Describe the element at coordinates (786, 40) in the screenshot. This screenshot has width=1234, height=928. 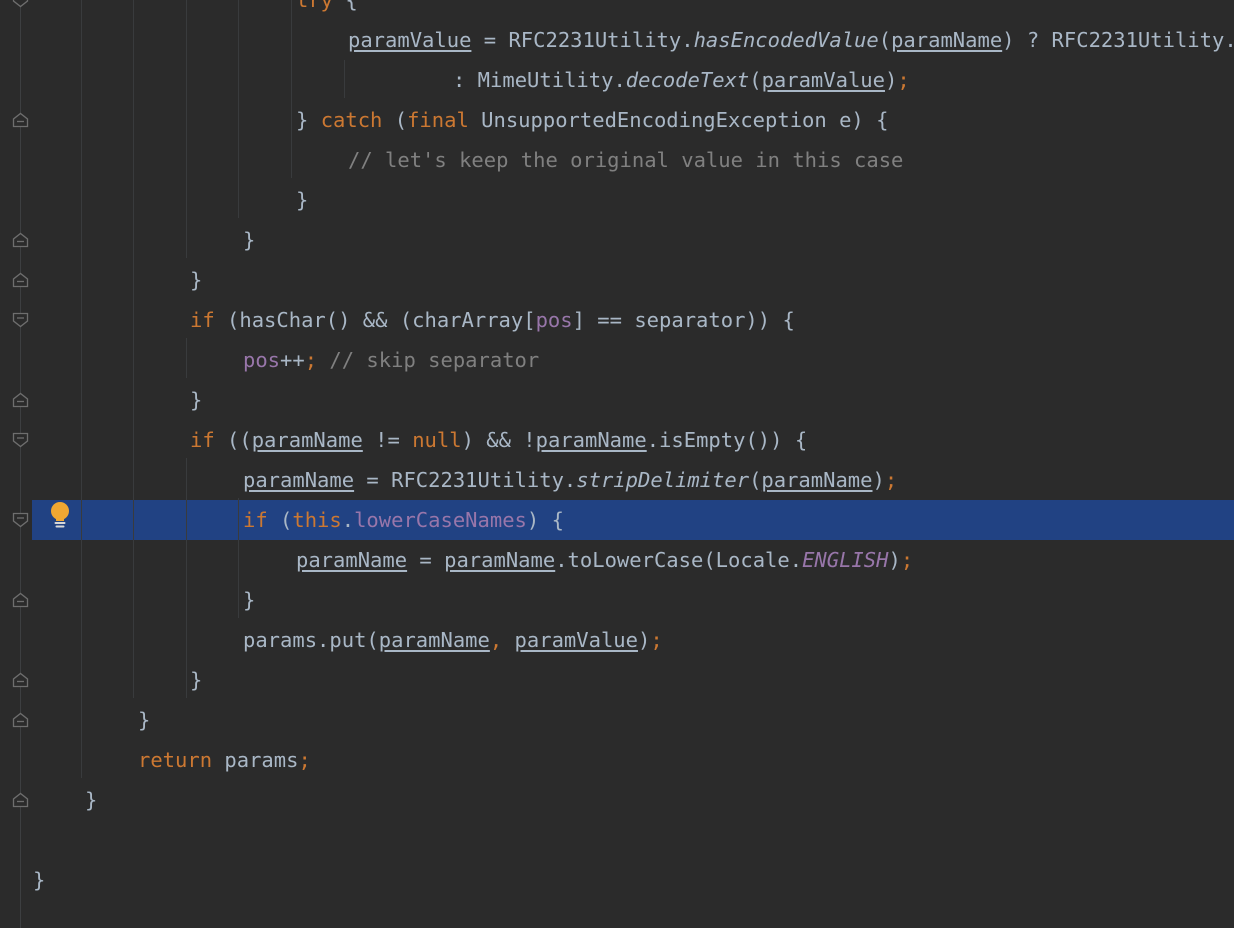
I see `code-token: hasEncodedValue` at that location.